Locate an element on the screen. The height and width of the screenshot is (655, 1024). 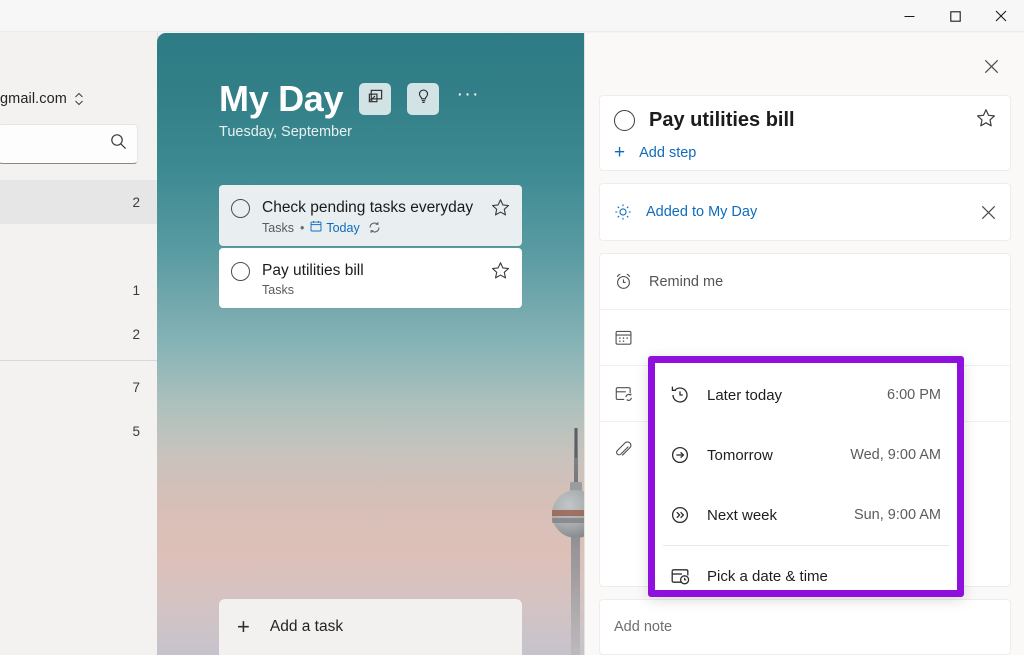
suggestions-button is located at coordinates (423, 99).